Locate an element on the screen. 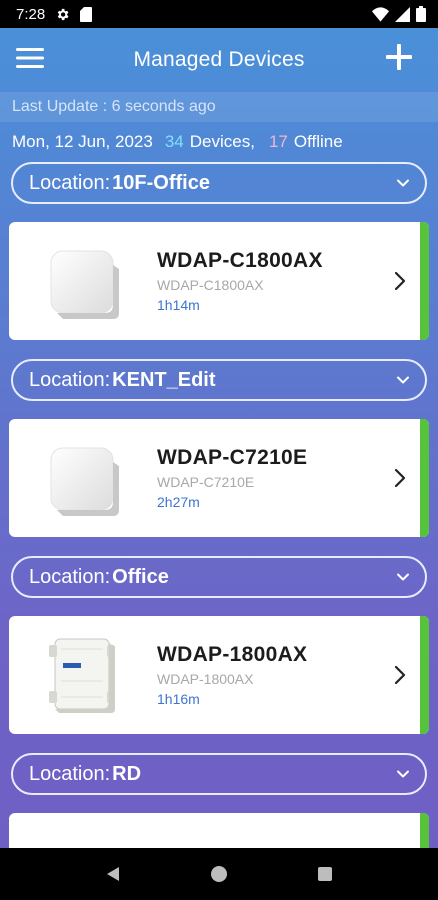  device-name: WDAP-C7210E is located at coordinates (232, 457).